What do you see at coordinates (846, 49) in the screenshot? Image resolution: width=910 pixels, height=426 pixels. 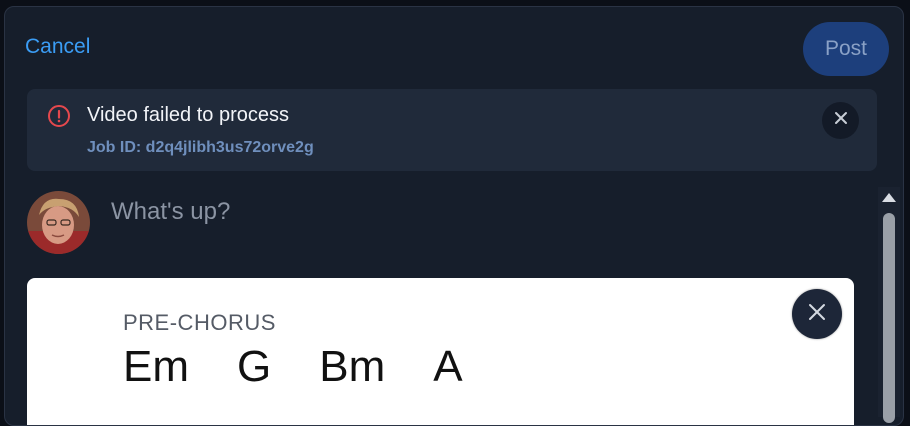 I see `post-button: Post` at bounding box center [846, 49].